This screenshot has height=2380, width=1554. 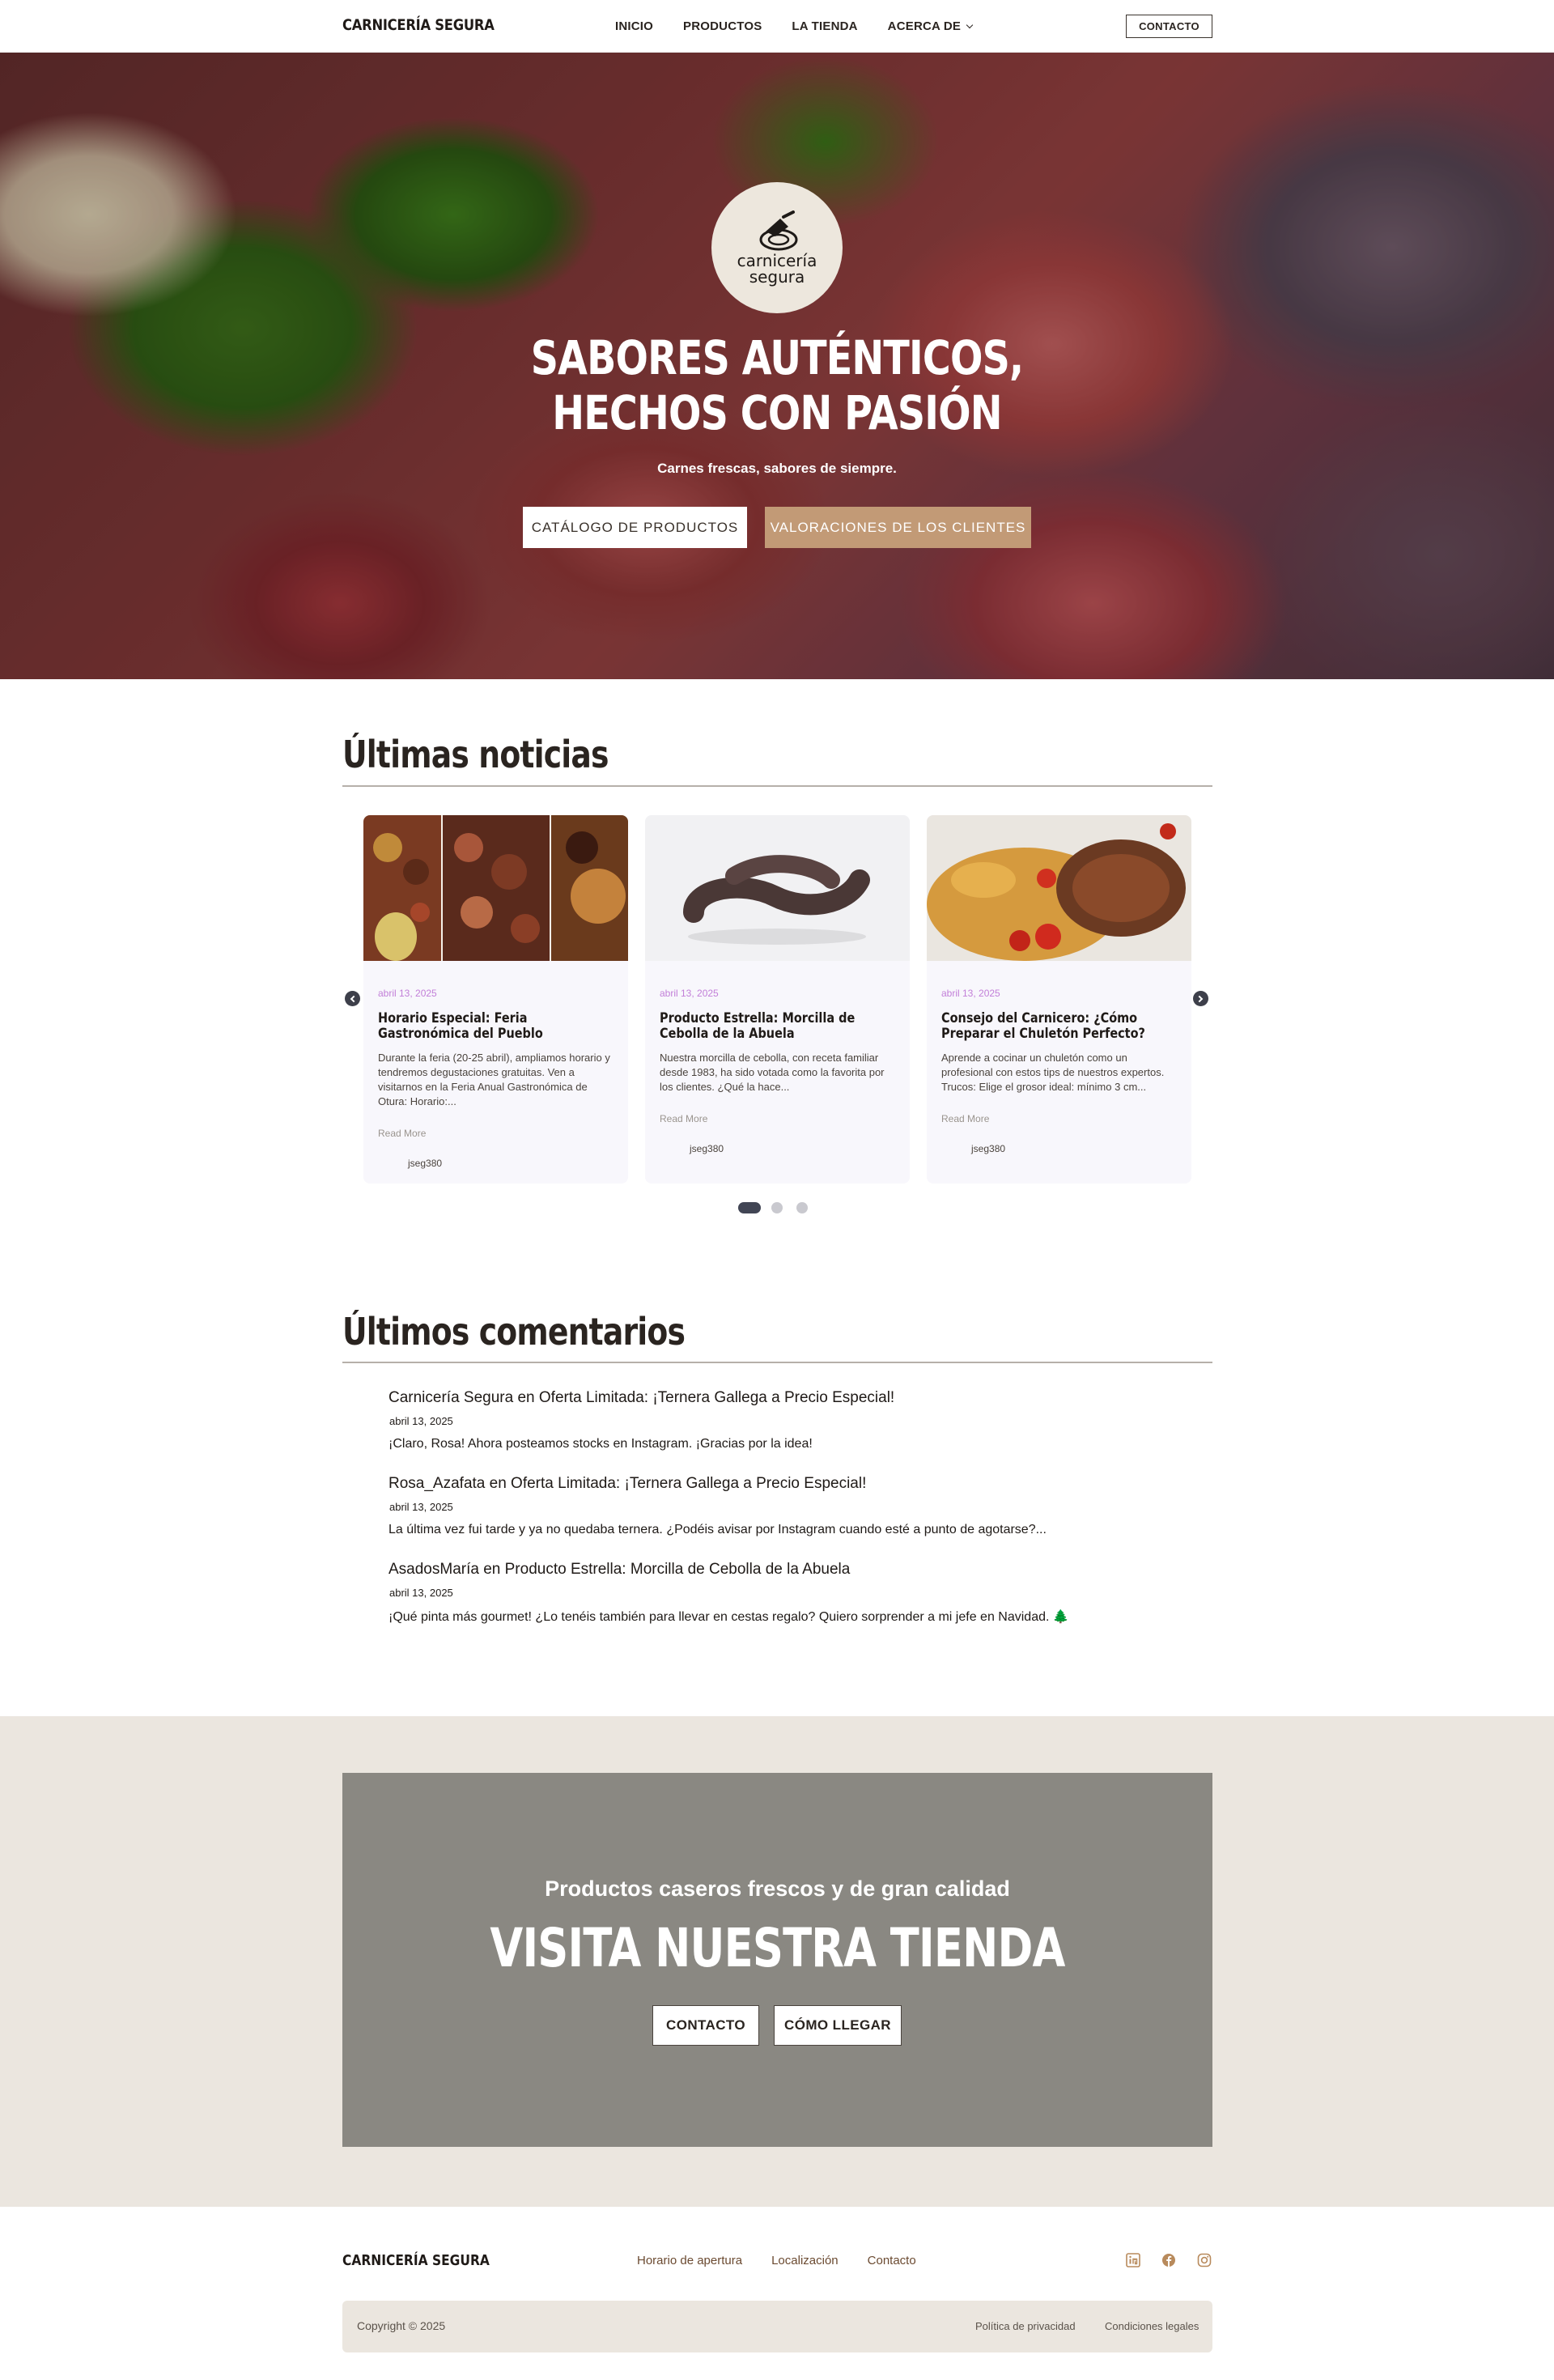 I want to click on carousel-prev-button, so click(x=352, y=998).